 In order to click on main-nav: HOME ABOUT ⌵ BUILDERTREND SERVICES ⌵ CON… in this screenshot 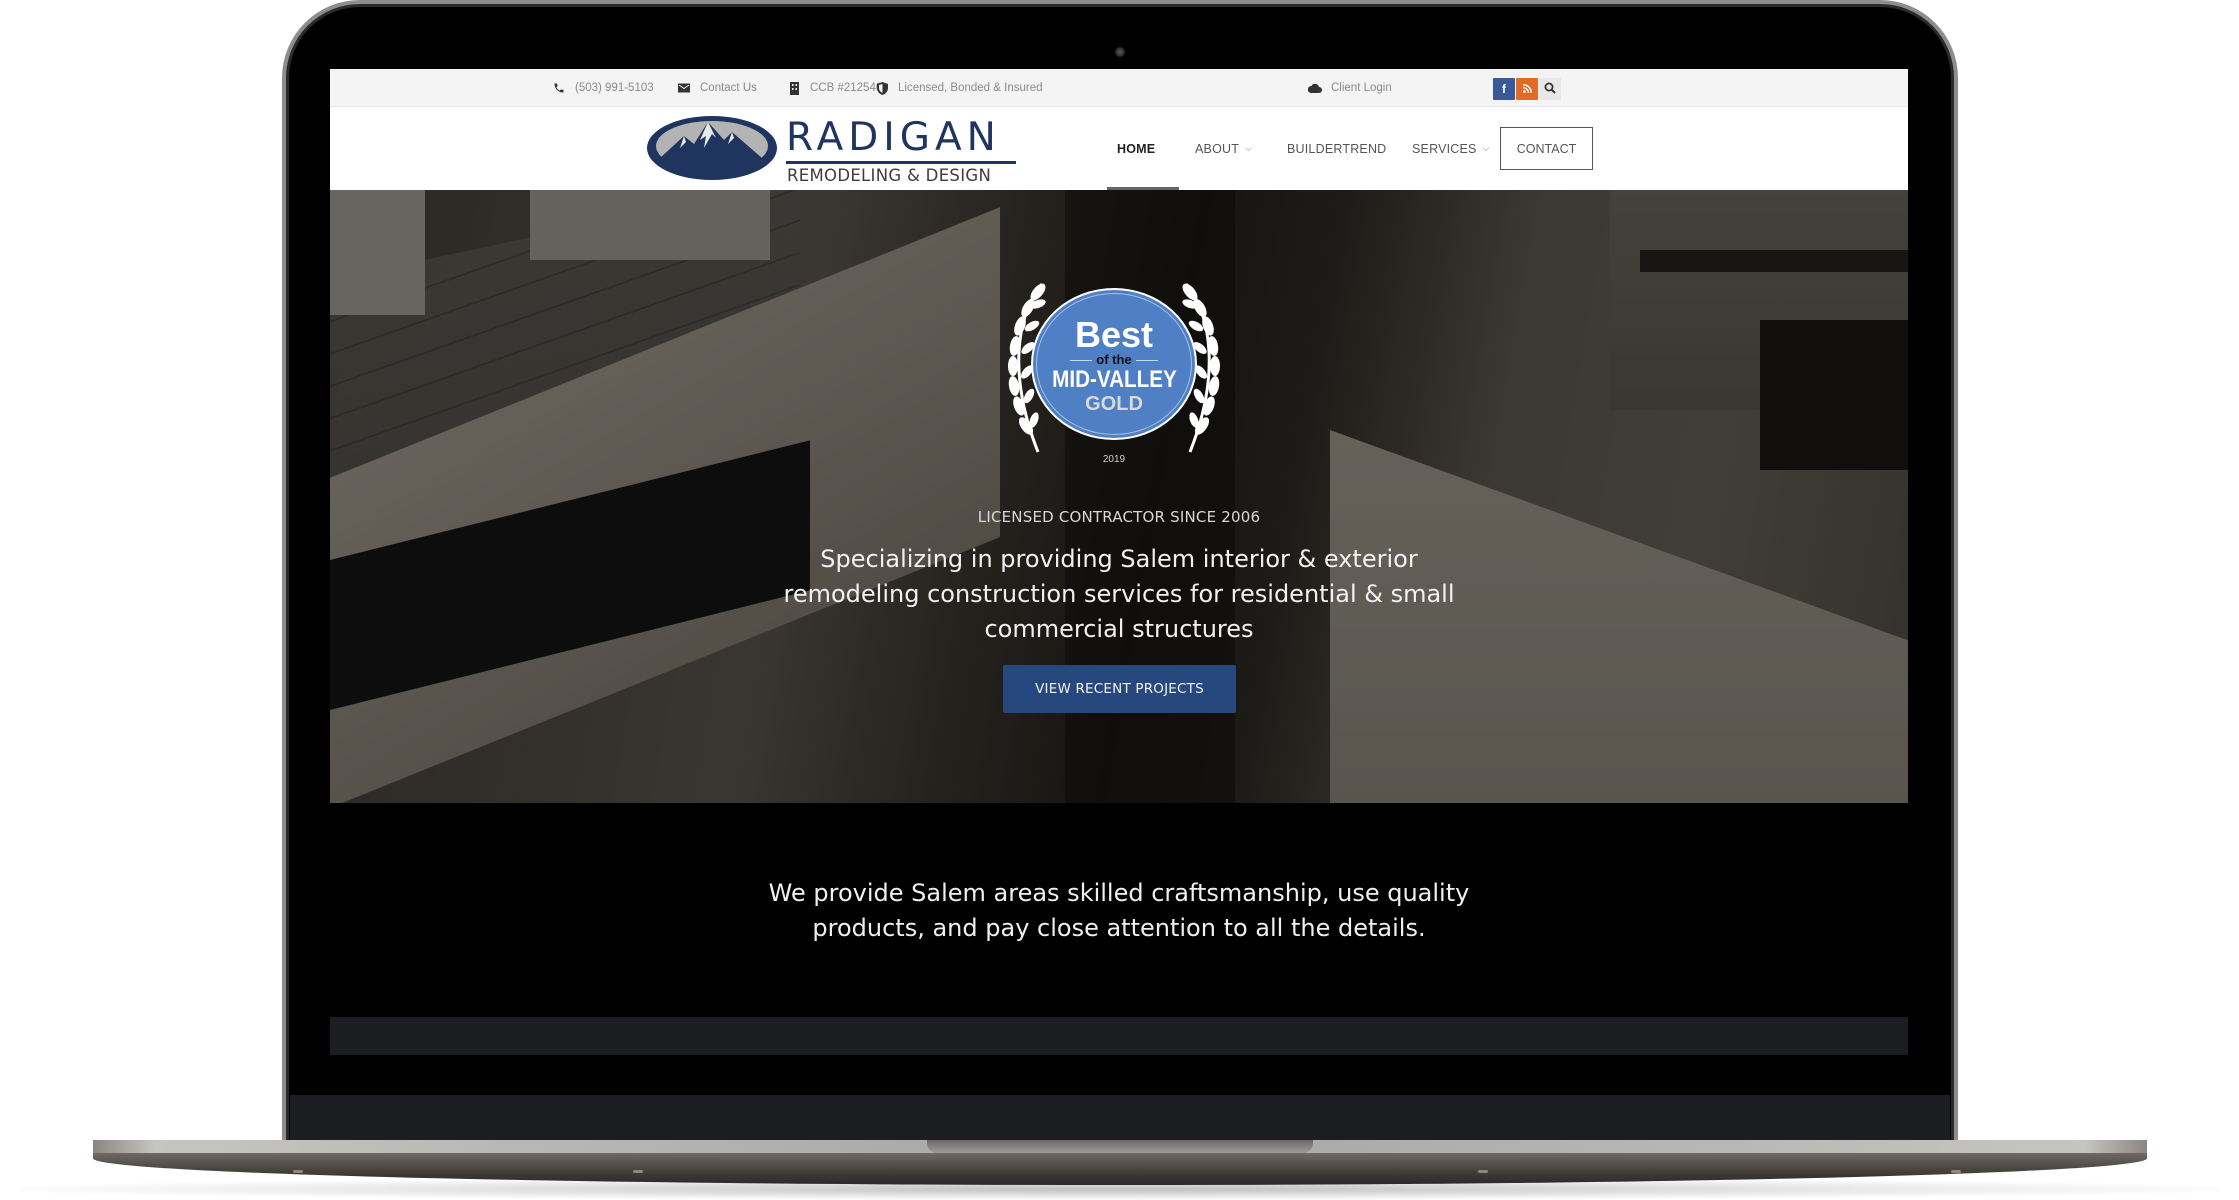, I will do `click(1119, 148)`.